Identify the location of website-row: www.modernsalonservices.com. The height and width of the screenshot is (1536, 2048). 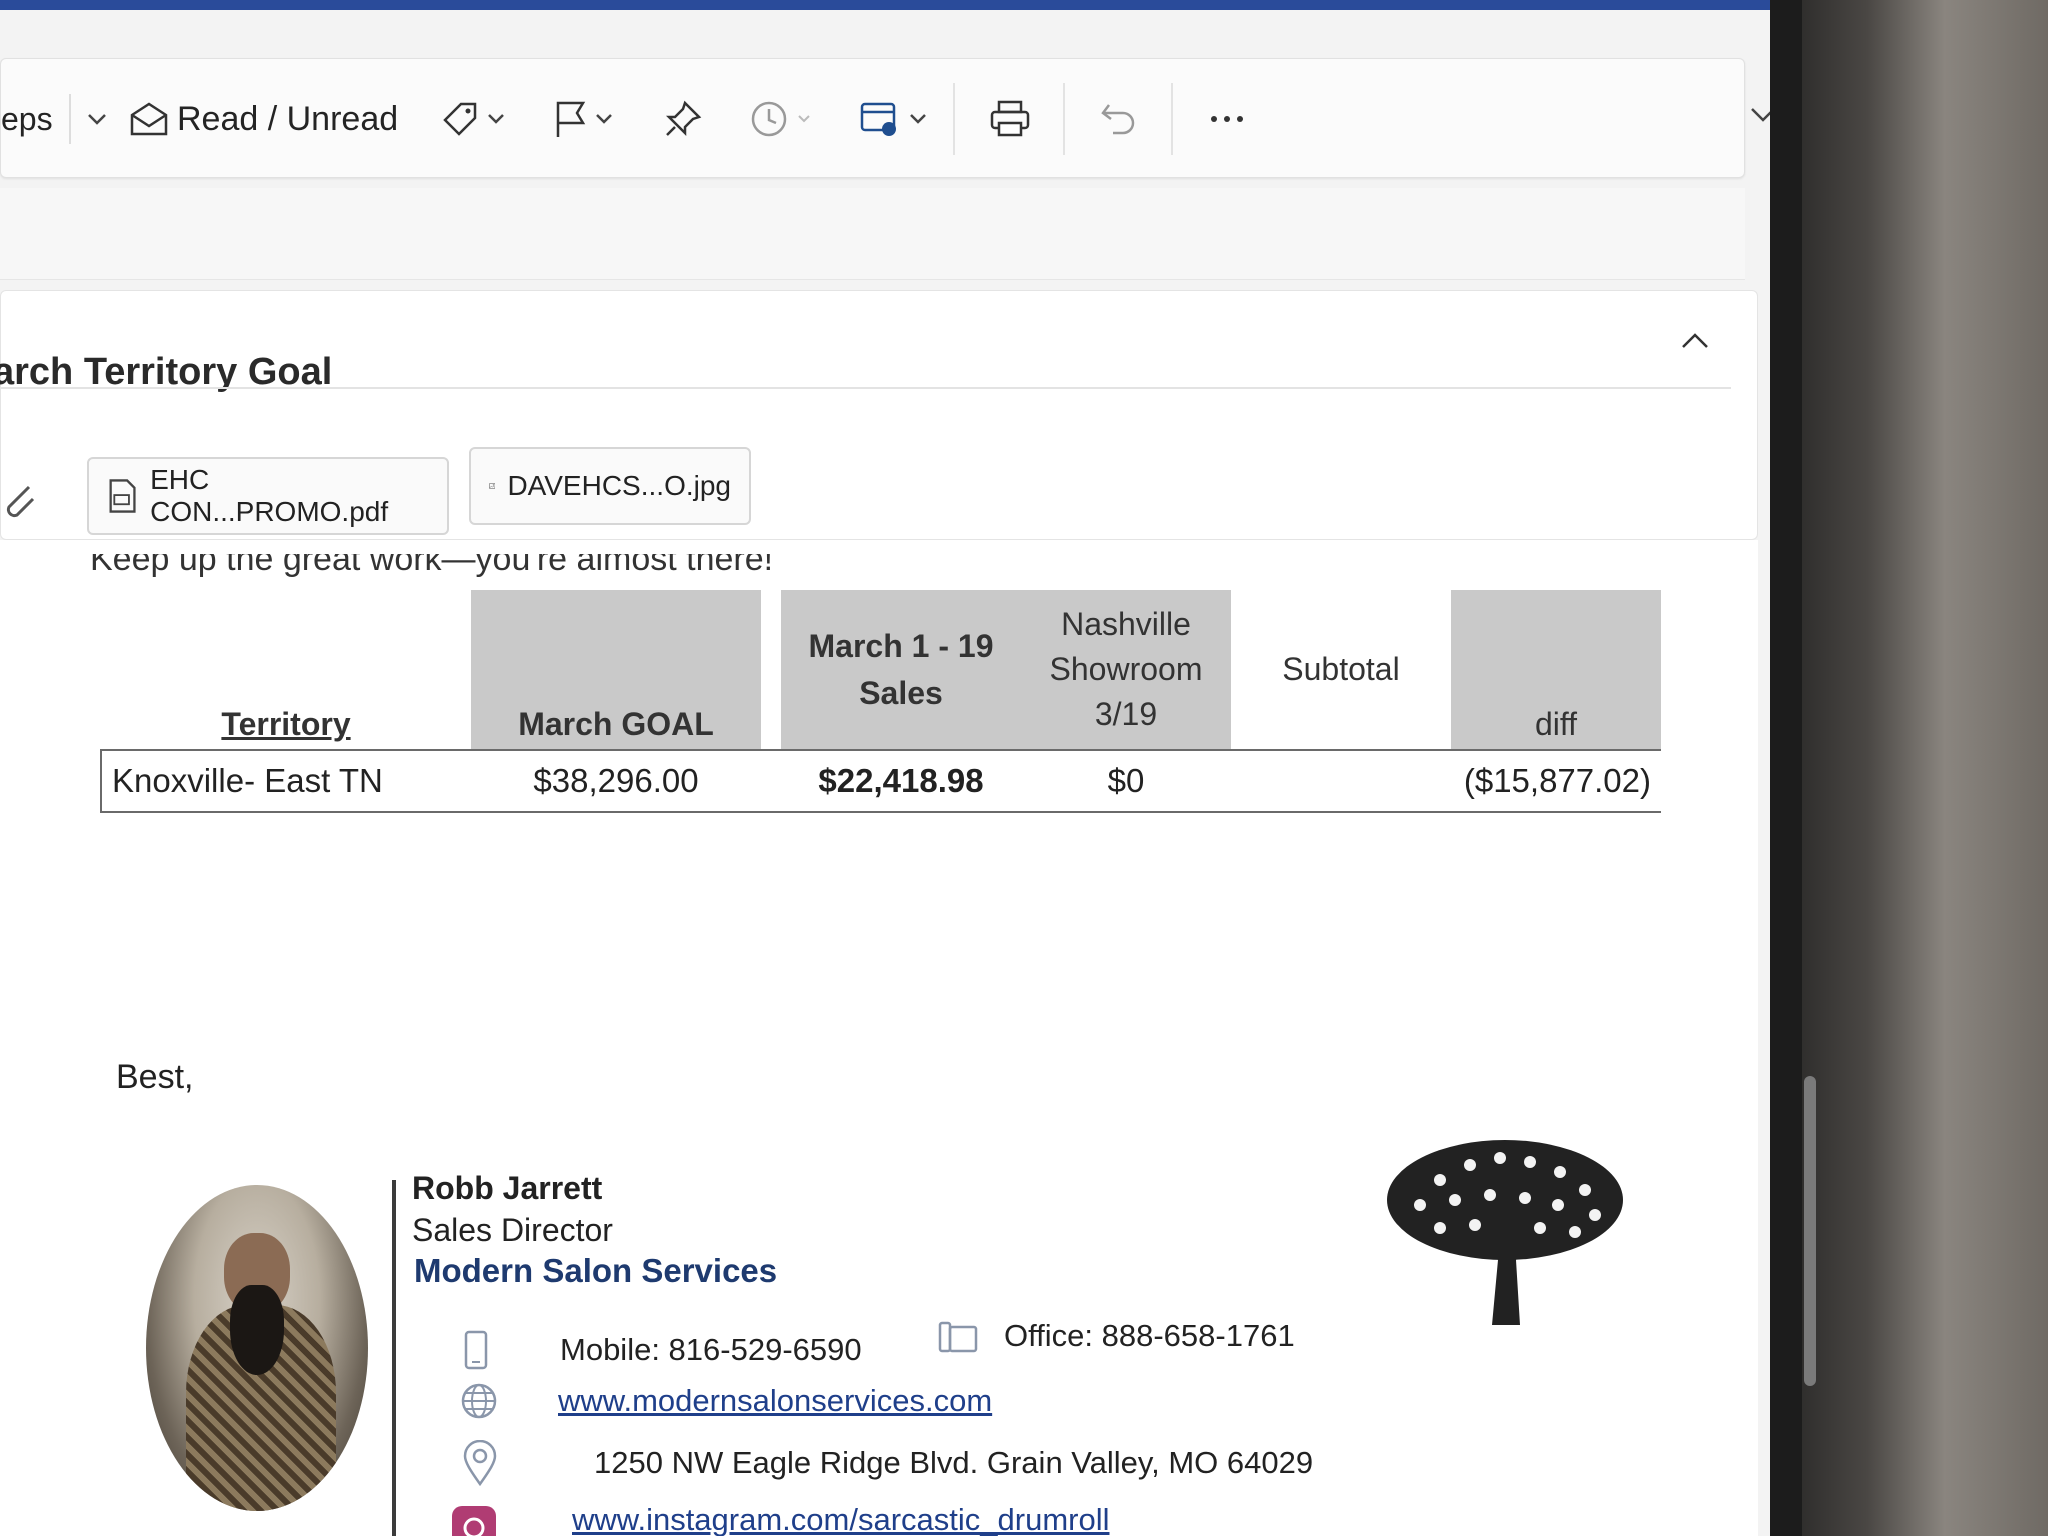
(726, 1401).